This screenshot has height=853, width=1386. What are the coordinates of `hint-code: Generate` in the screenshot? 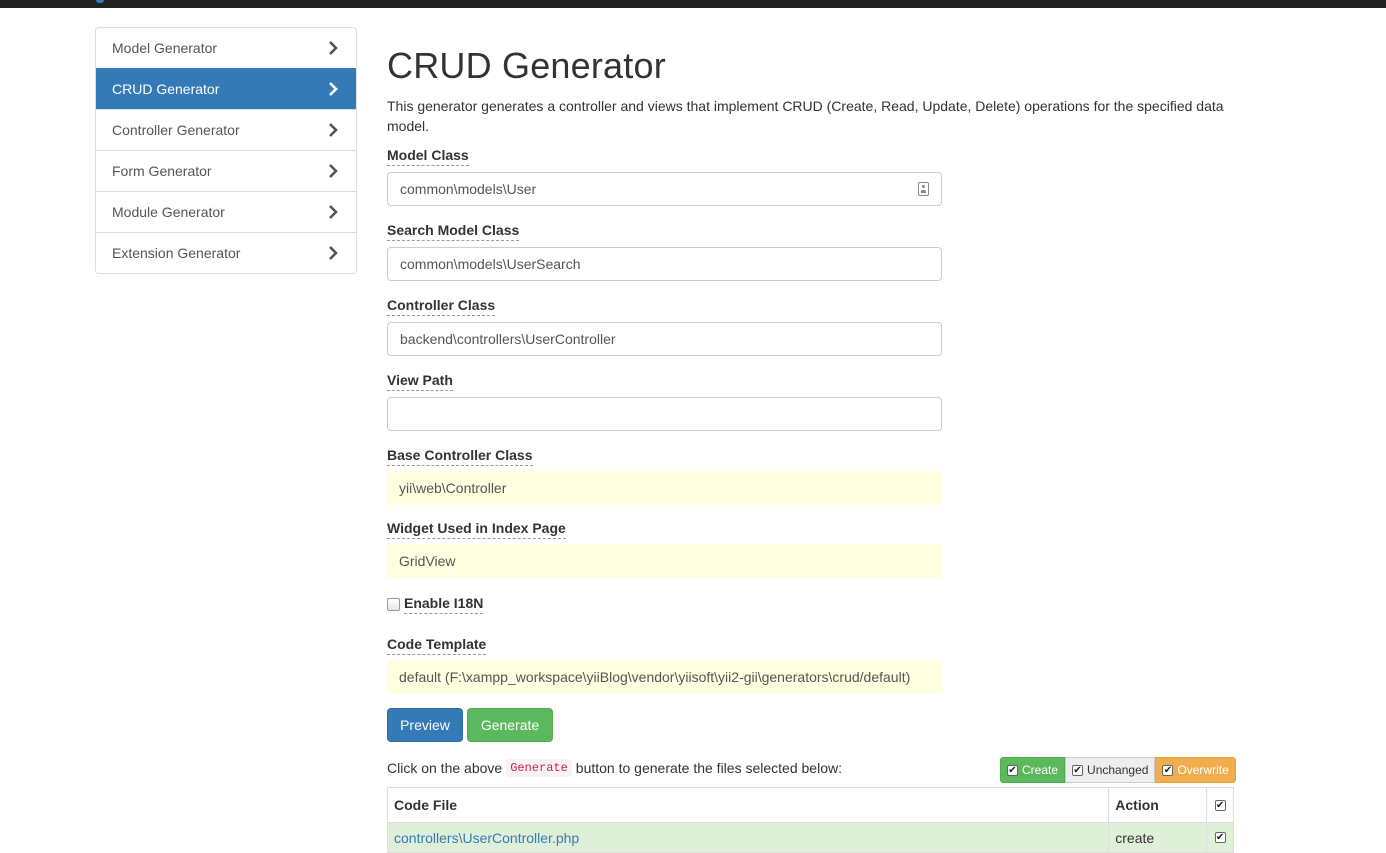 It's located at (539, 768).